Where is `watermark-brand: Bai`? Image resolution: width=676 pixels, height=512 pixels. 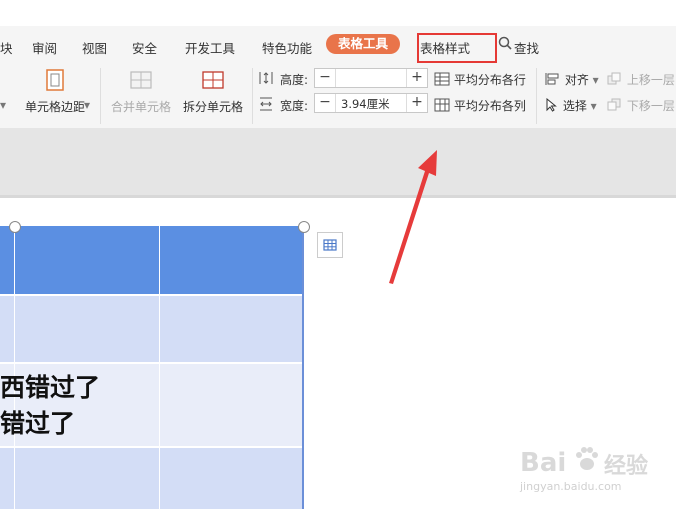 watermark-brand: Bai is located at coordinates (543, 463).